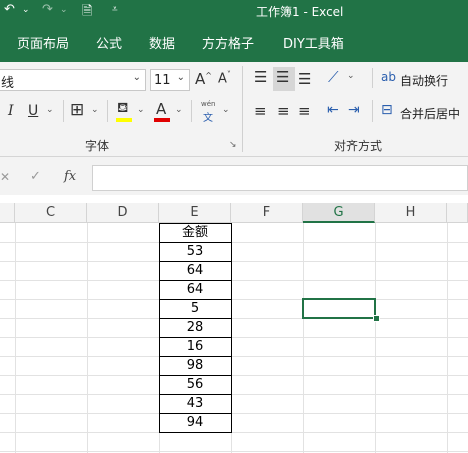  What do you see at coordinates (11, 111) in the screenshot?
I see `italic-button: I` at bounding box center [11, 111].